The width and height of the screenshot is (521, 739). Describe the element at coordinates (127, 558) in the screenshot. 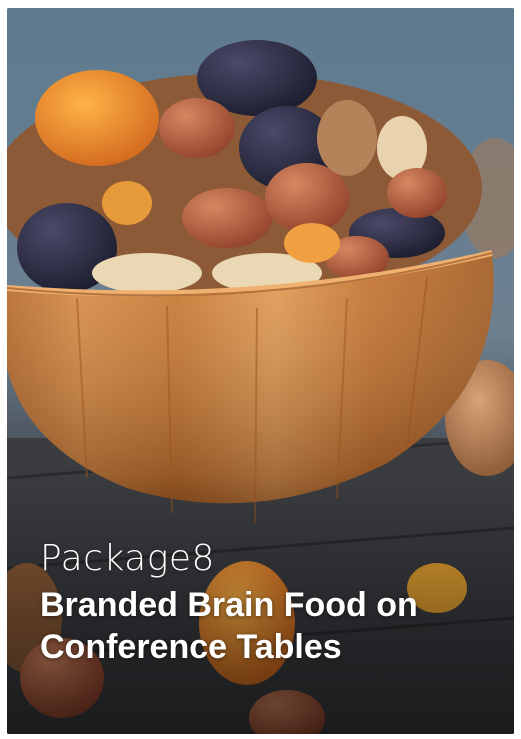

I see `card-eyebrow: Package8` at that location.